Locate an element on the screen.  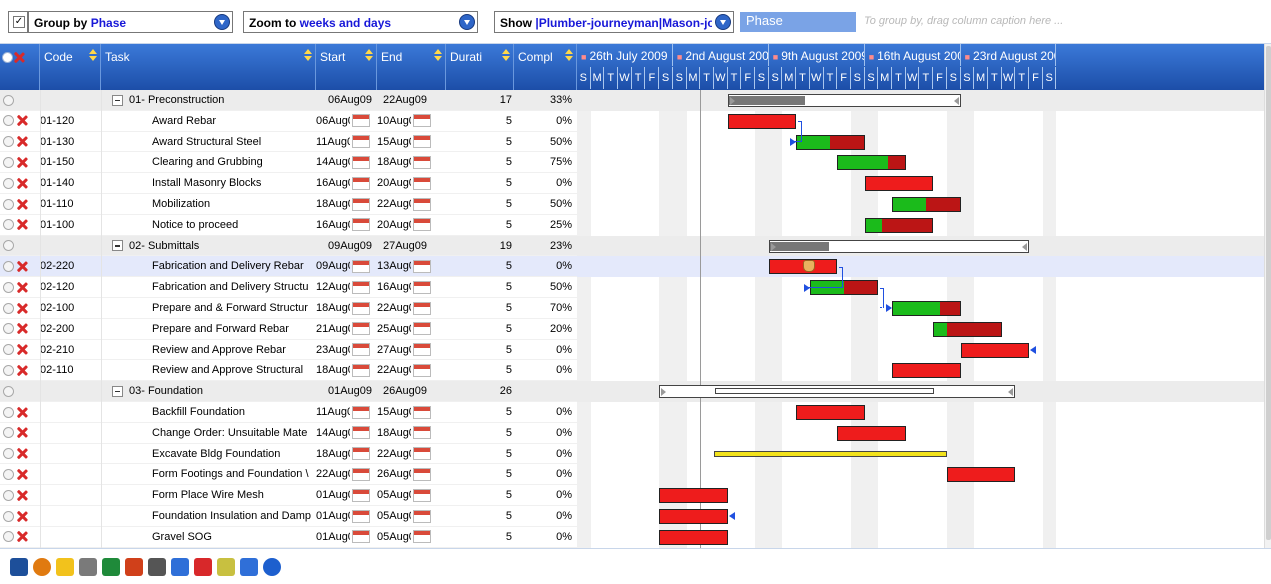
task-row: Form Place Wire Mesh 01Aug0 05Aug0 5 0% is located at coordinates (288, 495).